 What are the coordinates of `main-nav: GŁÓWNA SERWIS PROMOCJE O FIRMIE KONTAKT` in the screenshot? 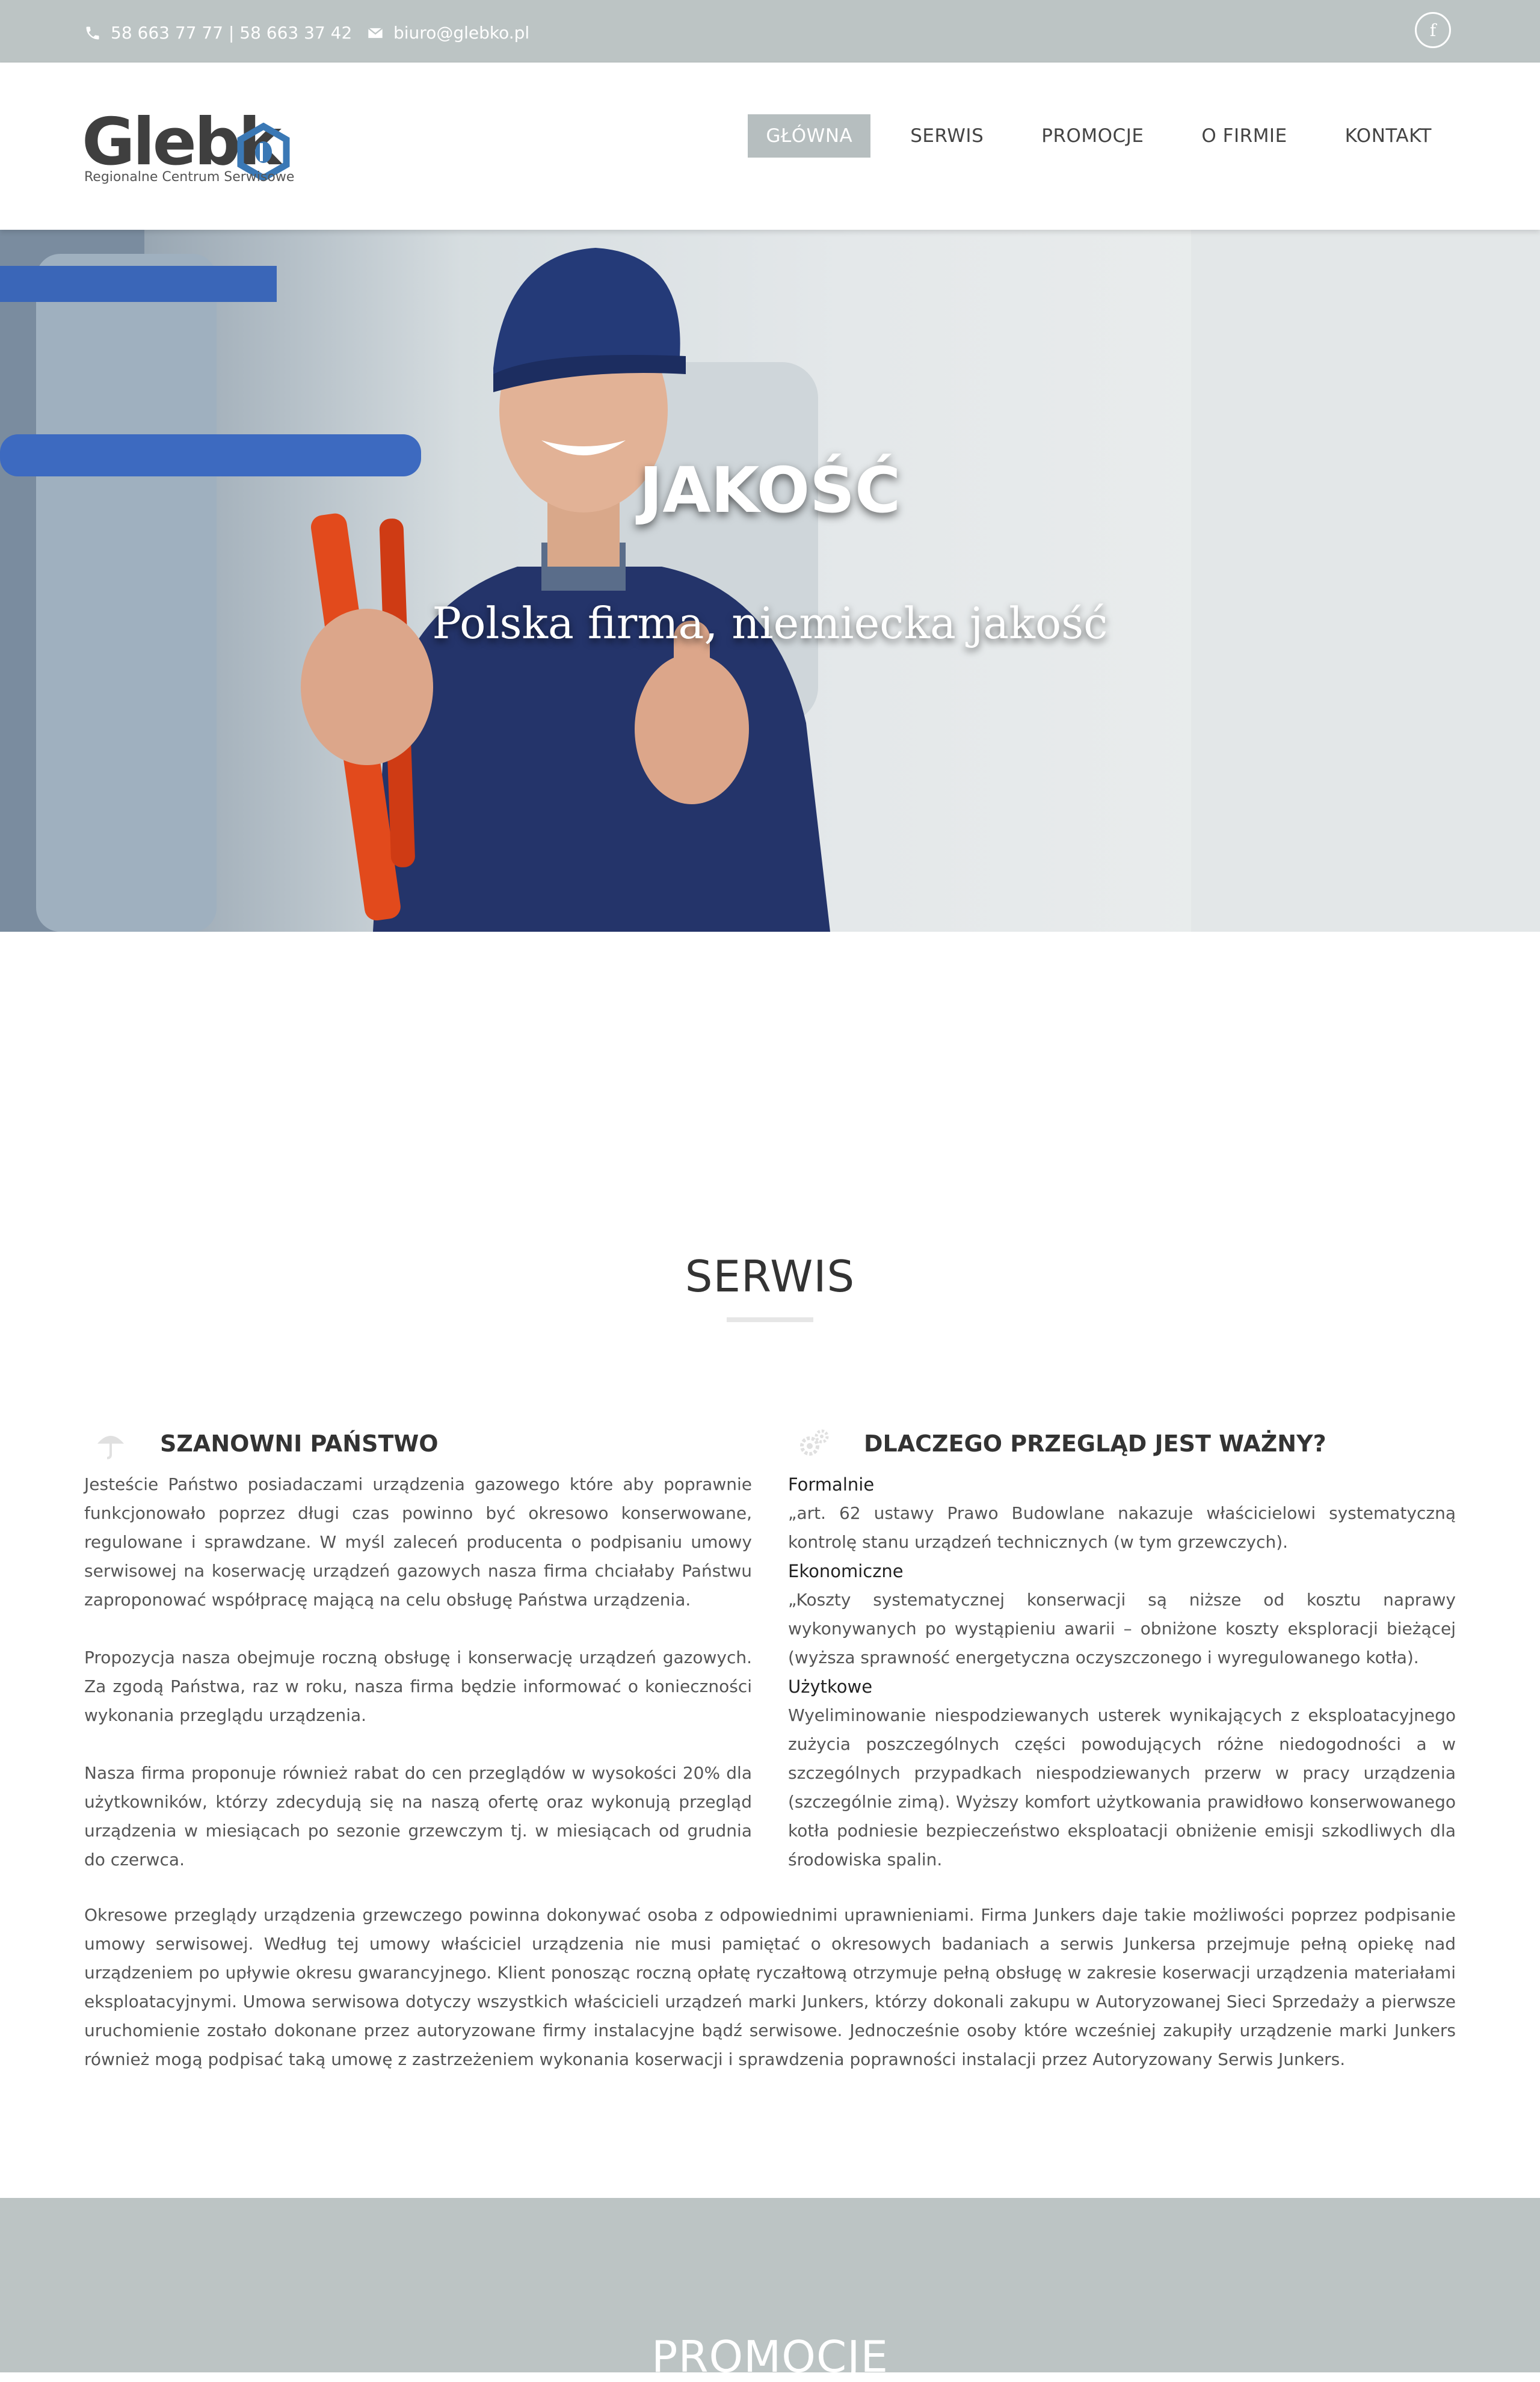 It's located at (1088, 136).